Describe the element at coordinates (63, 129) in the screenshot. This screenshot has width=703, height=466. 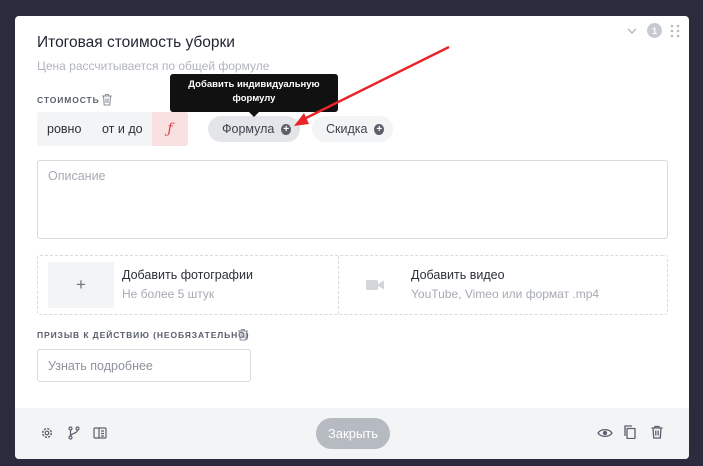
I see `cost-mode-exact: ровно` at that location.